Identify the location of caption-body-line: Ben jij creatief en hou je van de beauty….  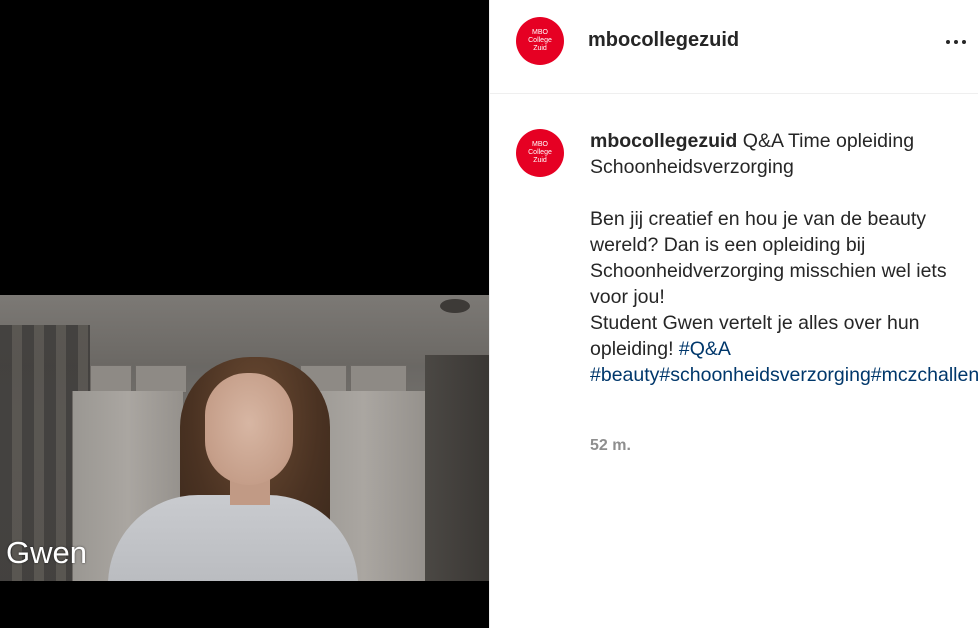
(768, 258).